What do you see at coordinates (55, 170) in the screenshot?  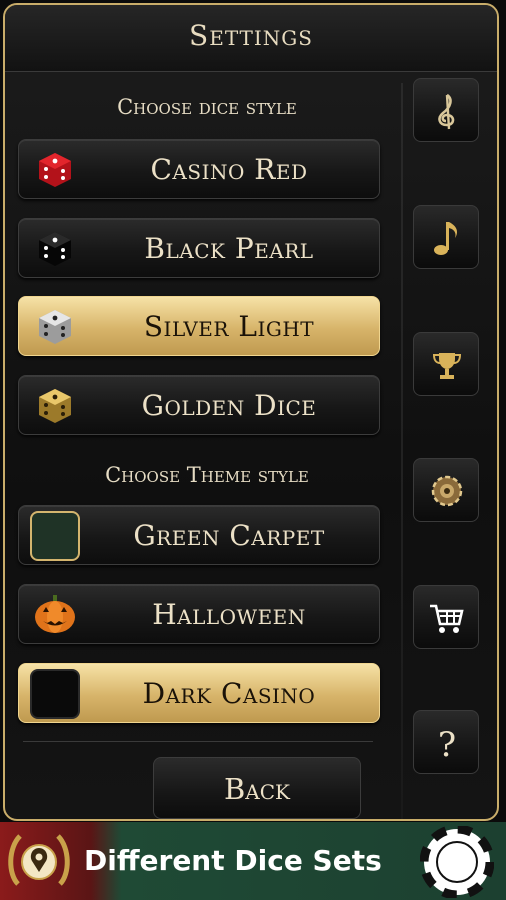 I see `red-dice-icon` at bounding box center [55, 170].